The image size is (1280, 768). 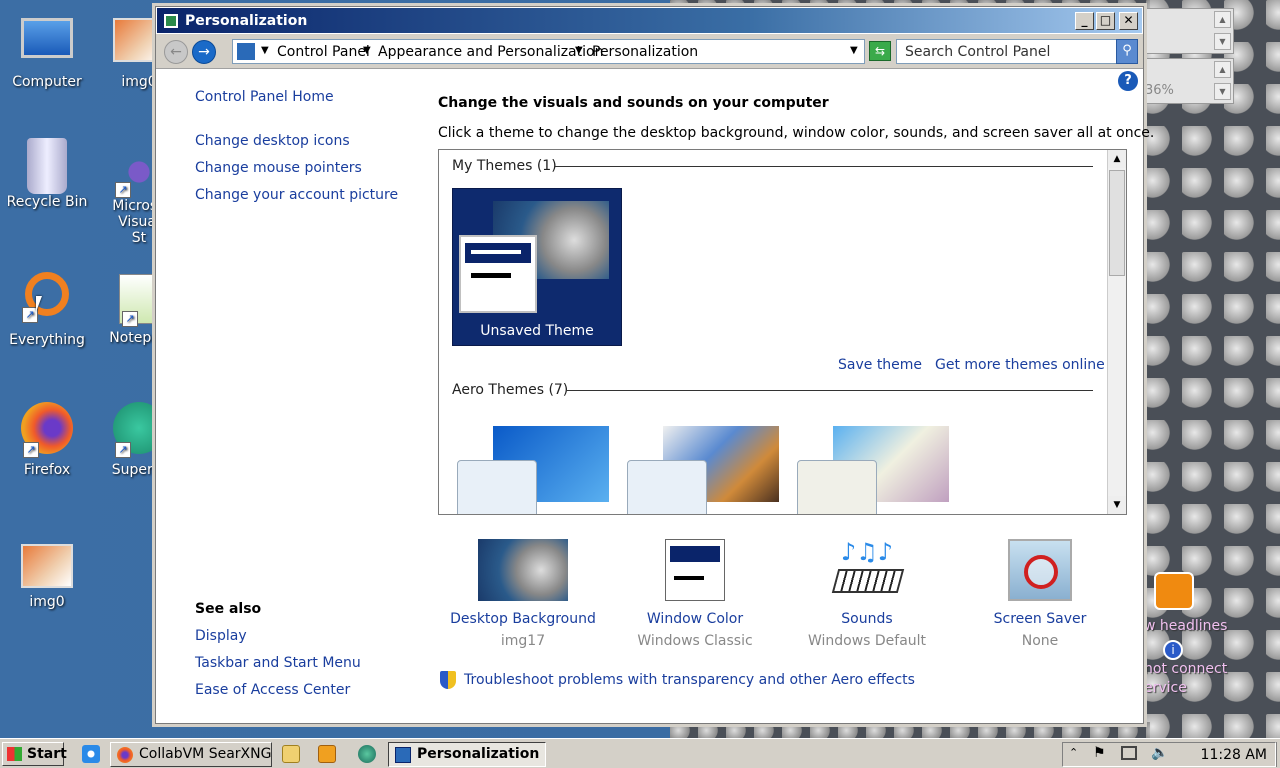 What do you see at coordinates (467, 754) in the screenshot?
I see `taskbar-button-personalization: Personalization` at bounding box center [467, 754].